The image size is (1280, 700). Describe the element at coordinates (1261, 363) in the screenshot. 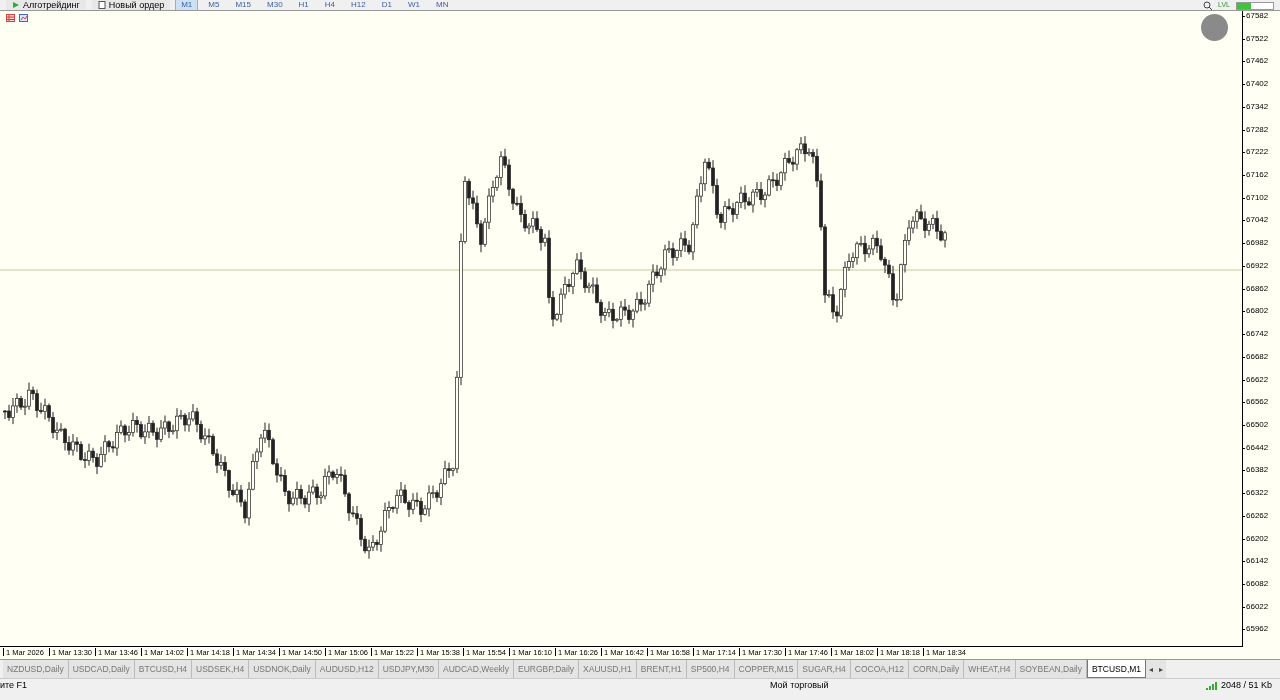

I see `price-tick-label: 66682` at that location.